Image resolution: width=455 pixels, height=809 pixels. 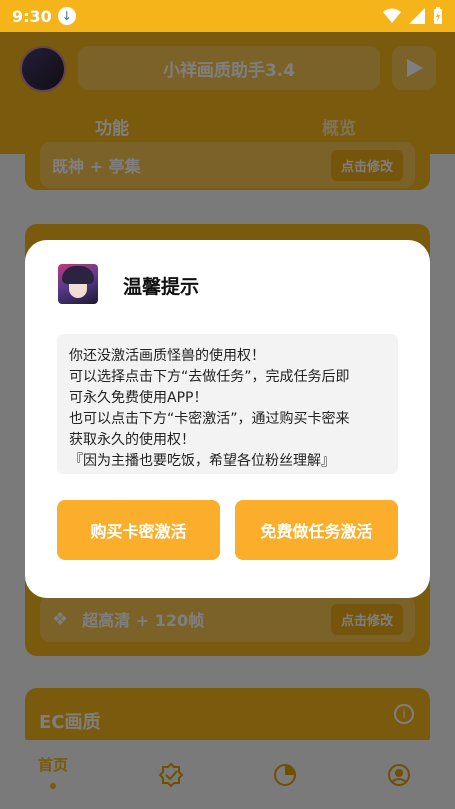 What do you see at coordinates (316, 530) in the screenshot?
I see `free-task-activate-button: 免费做任务激活` at bounding box center [316, 530].